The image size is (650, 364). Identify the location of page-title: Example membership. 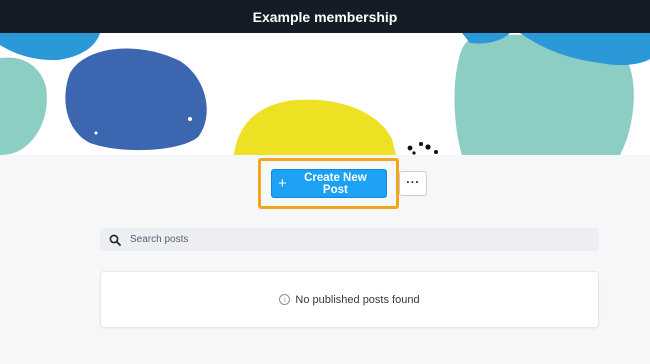
(325, 16).